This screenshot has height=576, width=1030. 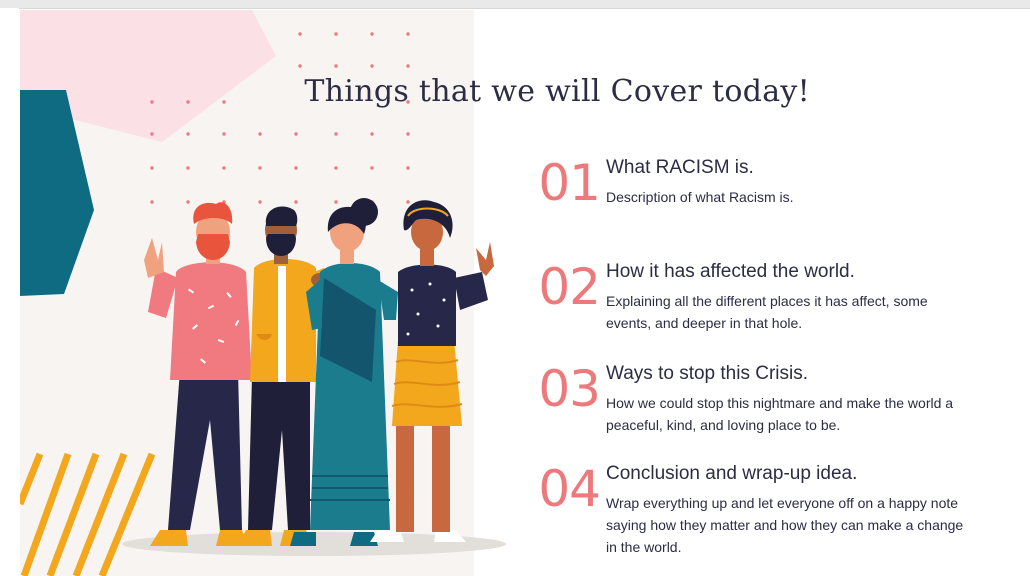 What do you see at coordinates (569, 183) in the screenshot?
I see `agenda-number-1: 01` at bounding box center [569, 183].